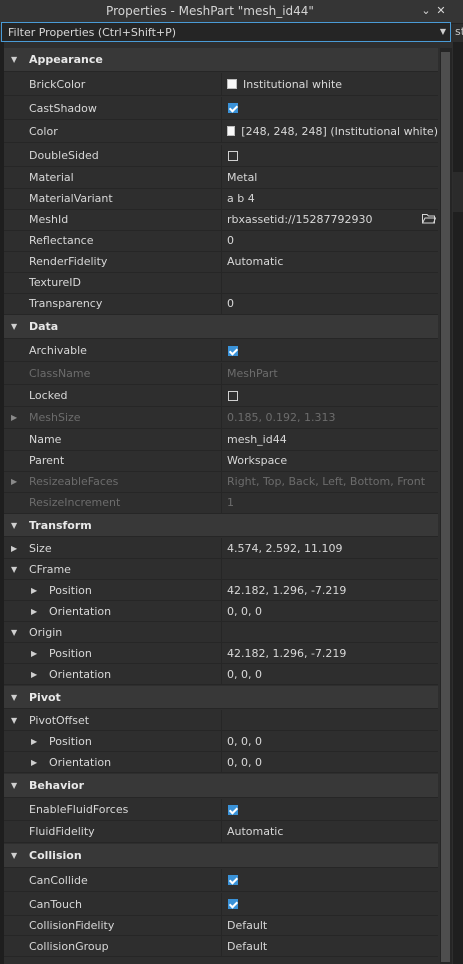 Image resolution: width=463 pixels, height=964 pixels. Describe the element at coordinates (221, 786) in the screenshot. I see `category-behavior: Behavior` at that location.